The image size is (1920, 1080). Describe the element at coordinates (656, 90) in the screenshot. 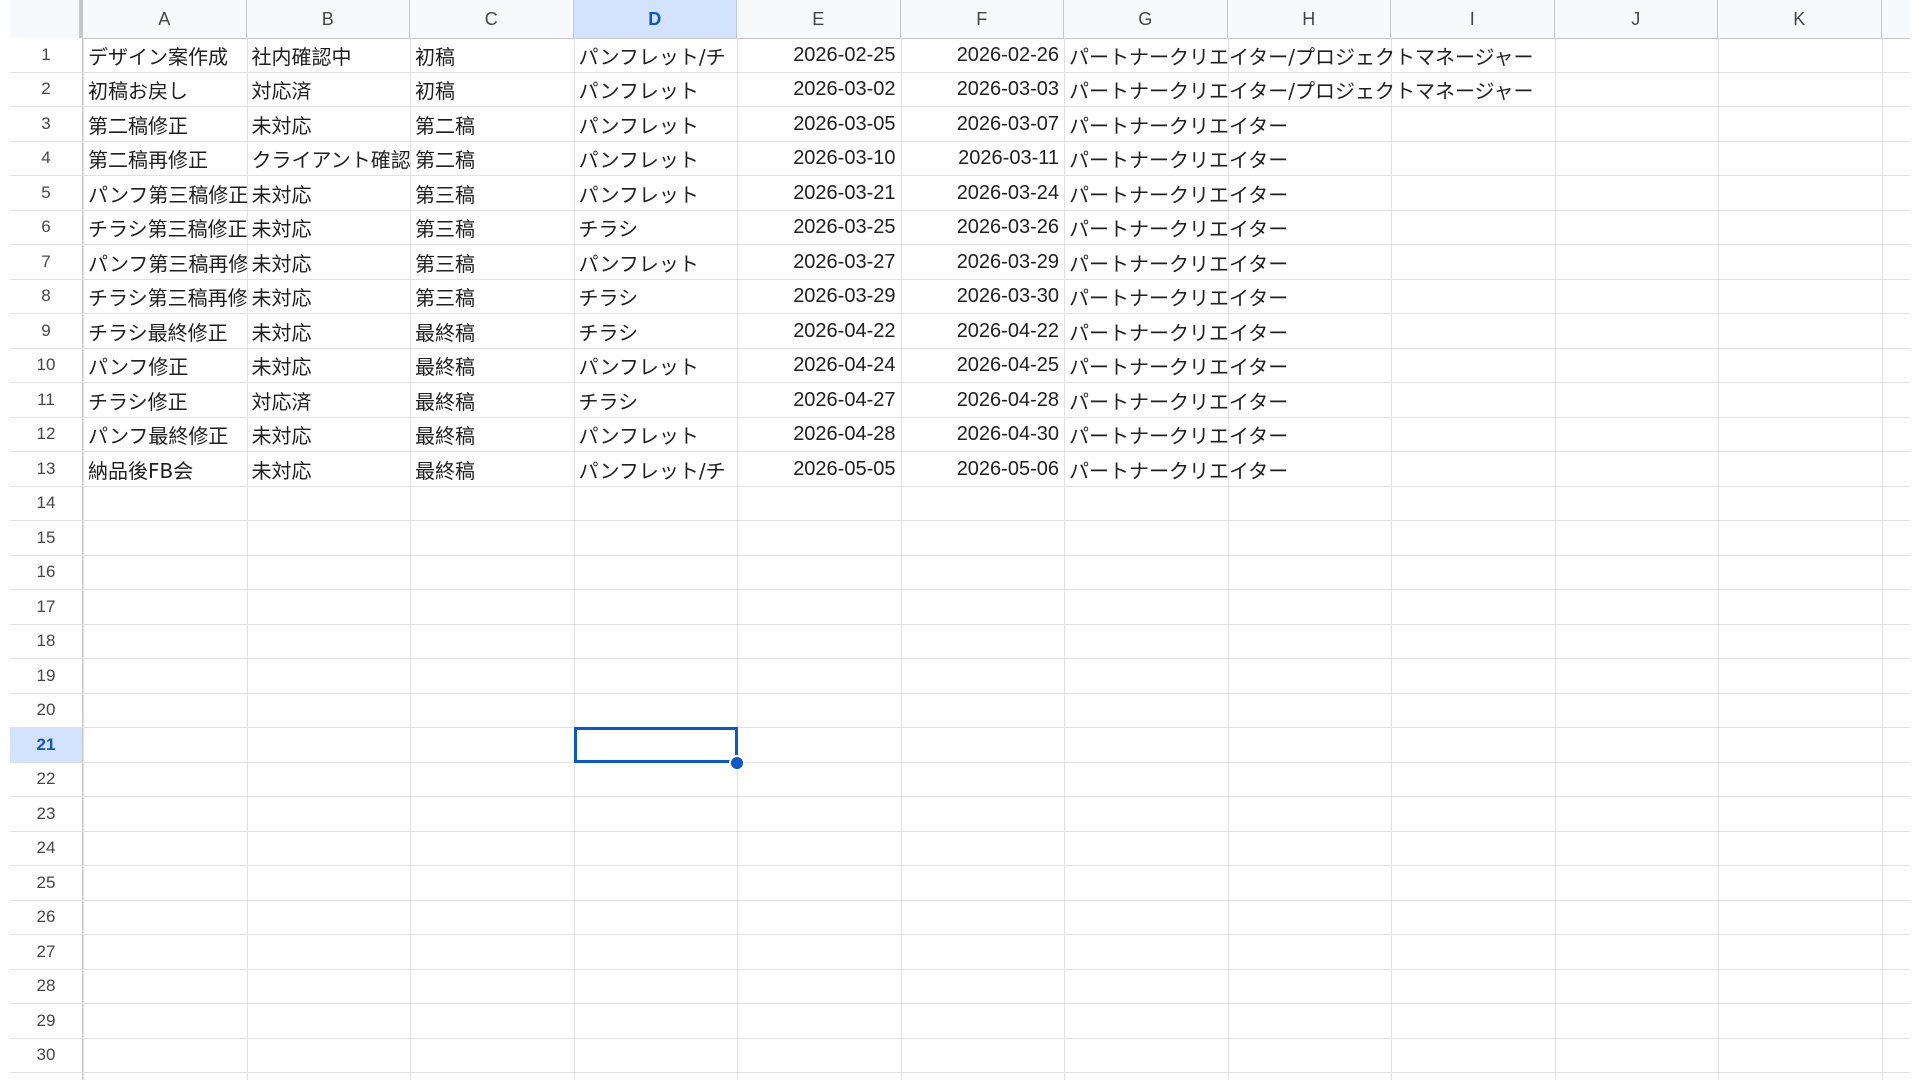

I see `cell-d2: パンフレット` at that location.